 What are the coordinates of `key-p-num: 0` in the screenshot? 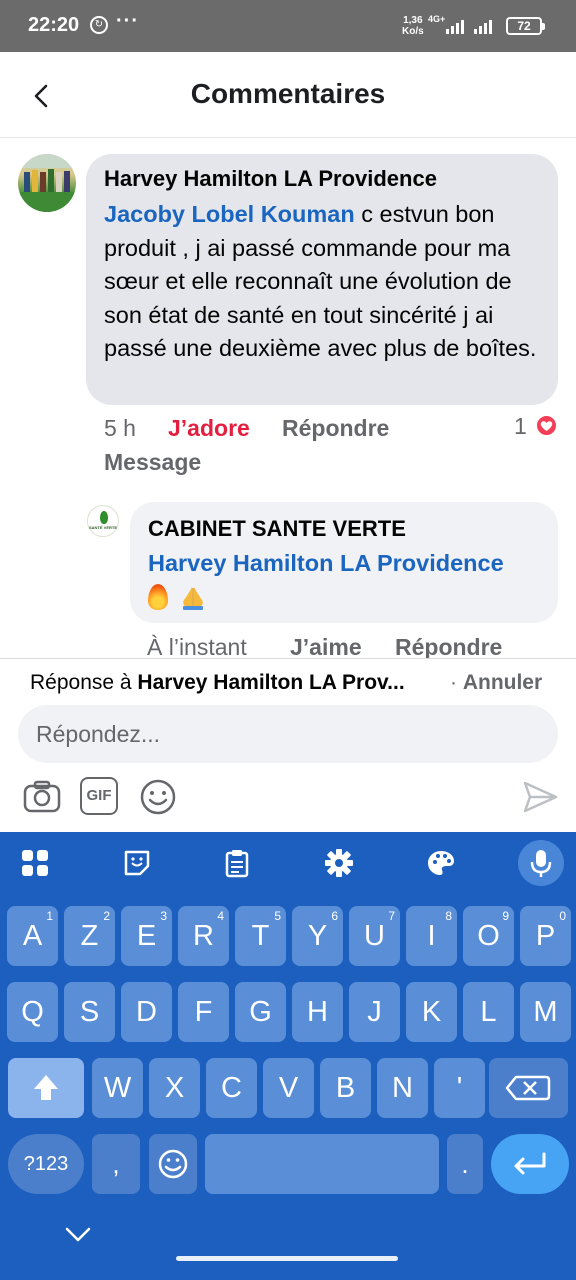 It's located at (562, 916).